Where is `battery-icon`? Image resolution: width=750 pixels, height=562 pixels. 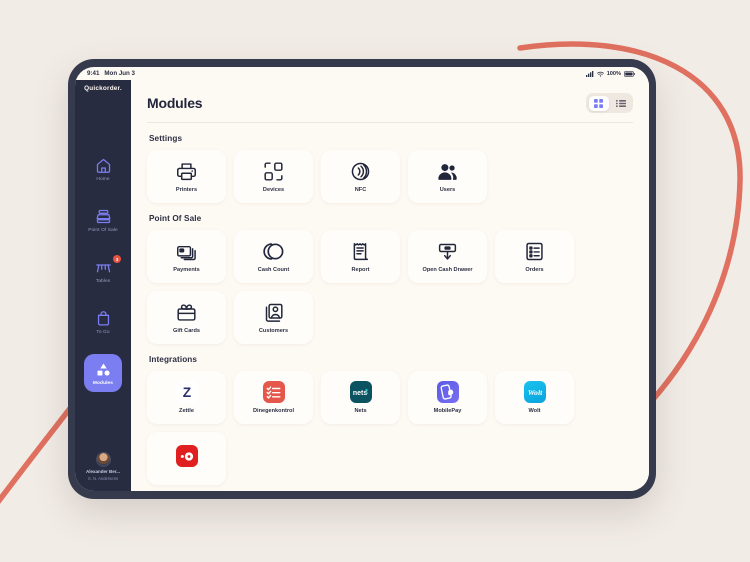 battery-icon is located at coordinates (629, 73).